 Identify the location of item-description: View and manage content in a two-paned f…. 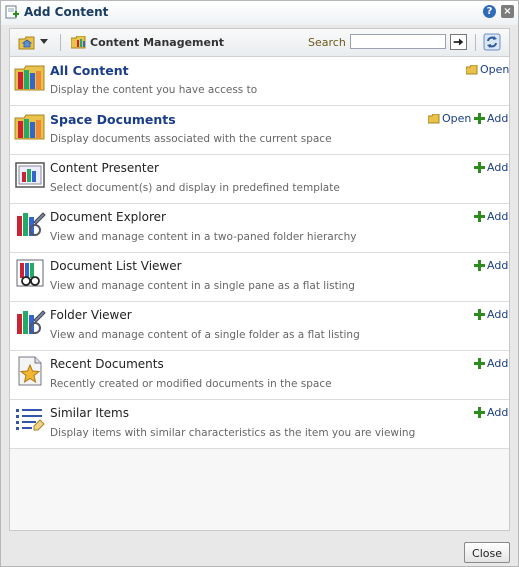
(203, 237).